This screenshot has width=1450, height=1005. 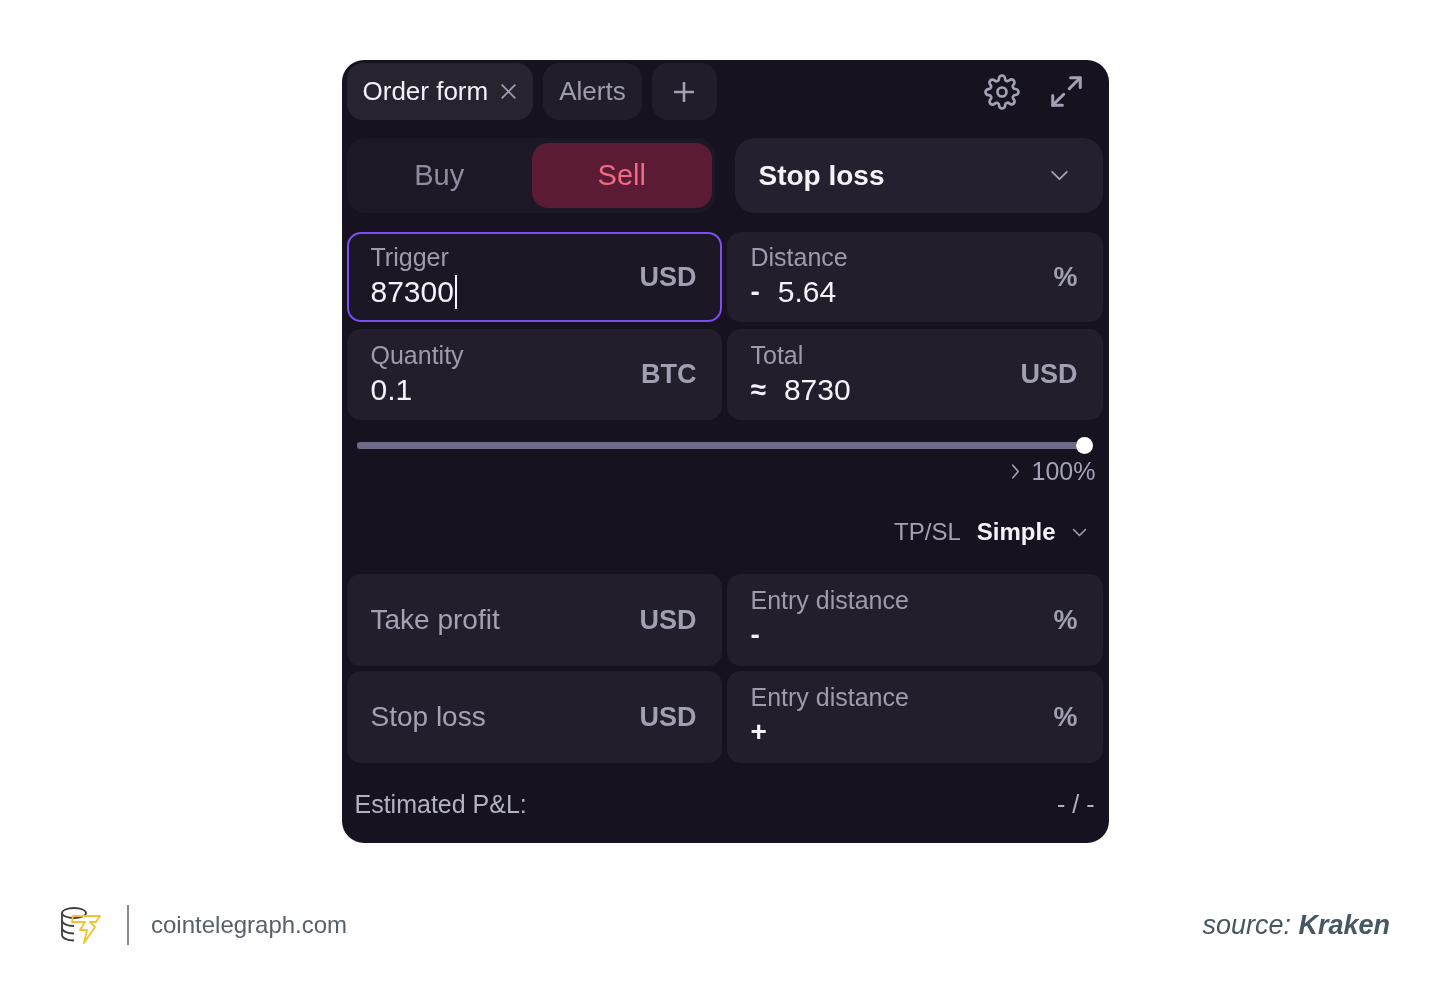 What do you see at coordinates (914, 277) in the screenshot?
I see `input-field: Distance - 5.64 %` at bounding box center [914, 277].